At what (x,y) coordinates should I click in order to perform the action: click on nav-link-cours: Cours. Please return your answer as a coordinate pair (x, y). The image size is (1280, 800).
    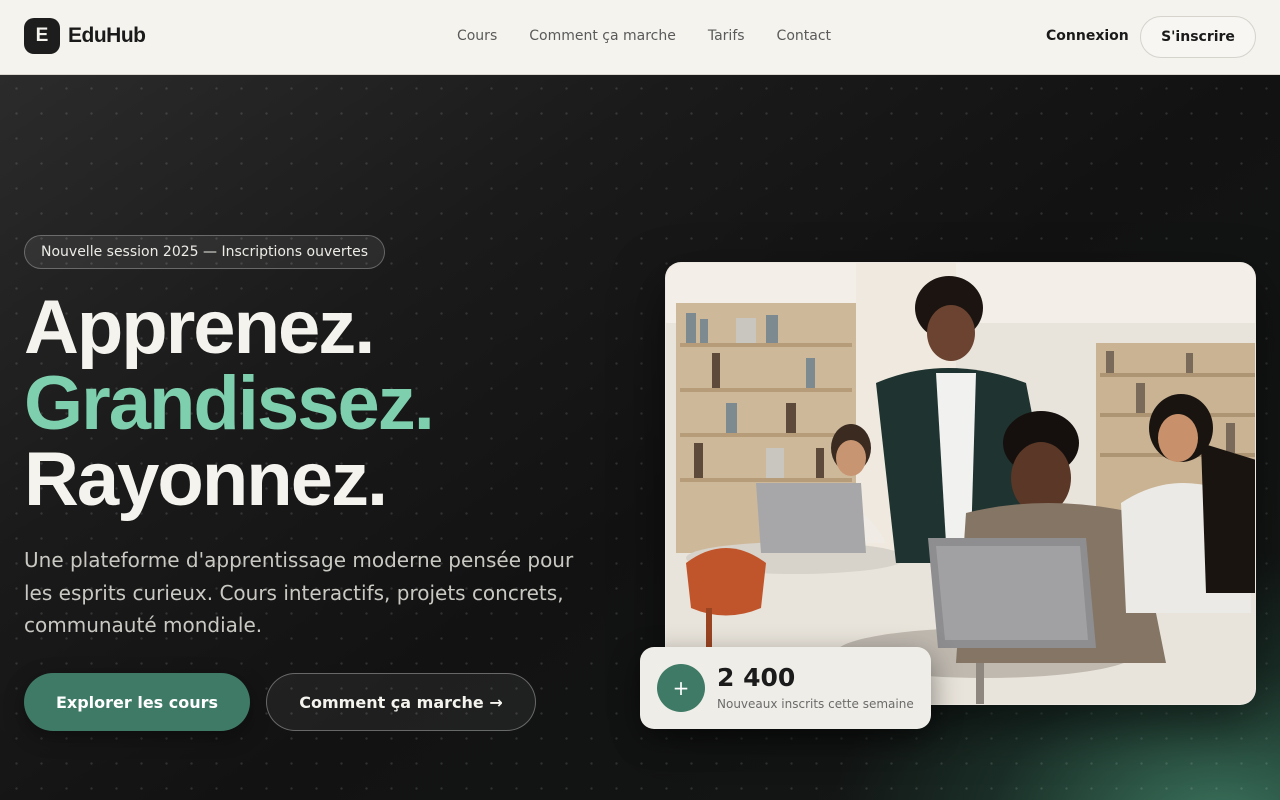
    Looking at the image, I should click on (477, 36).